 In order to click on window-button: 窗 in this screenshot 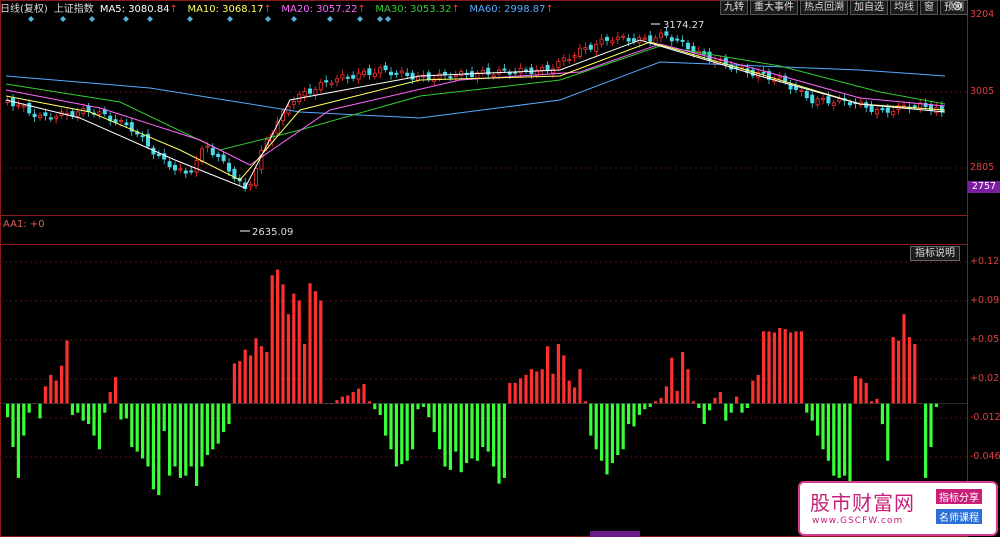, I will do `click(929, 7)`.